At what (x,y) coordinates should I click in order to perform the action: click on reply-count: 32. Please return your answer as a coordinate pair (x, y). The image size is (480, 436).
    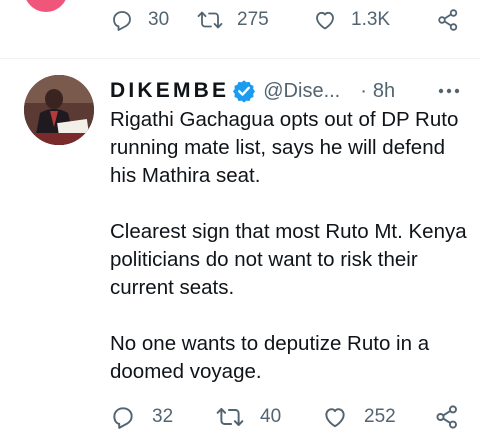
    Looking at the image, I should click on (163, 416).